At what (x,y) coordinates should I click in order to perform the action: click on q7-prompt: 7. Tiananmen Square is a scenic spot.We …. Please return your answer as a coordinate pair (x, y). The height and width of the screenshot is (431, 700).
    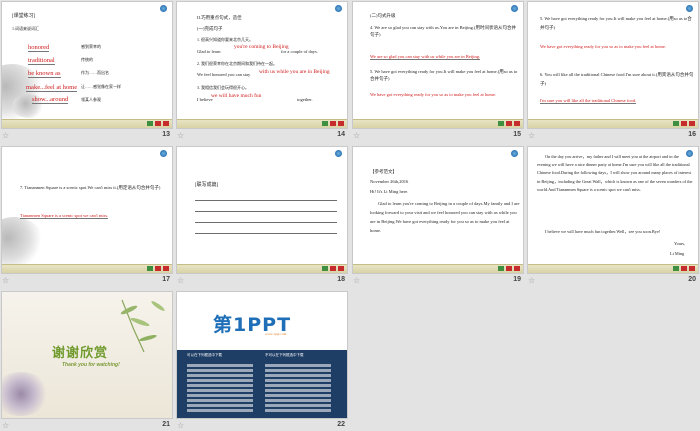
    Looking at the image, I should click on (90, 187).